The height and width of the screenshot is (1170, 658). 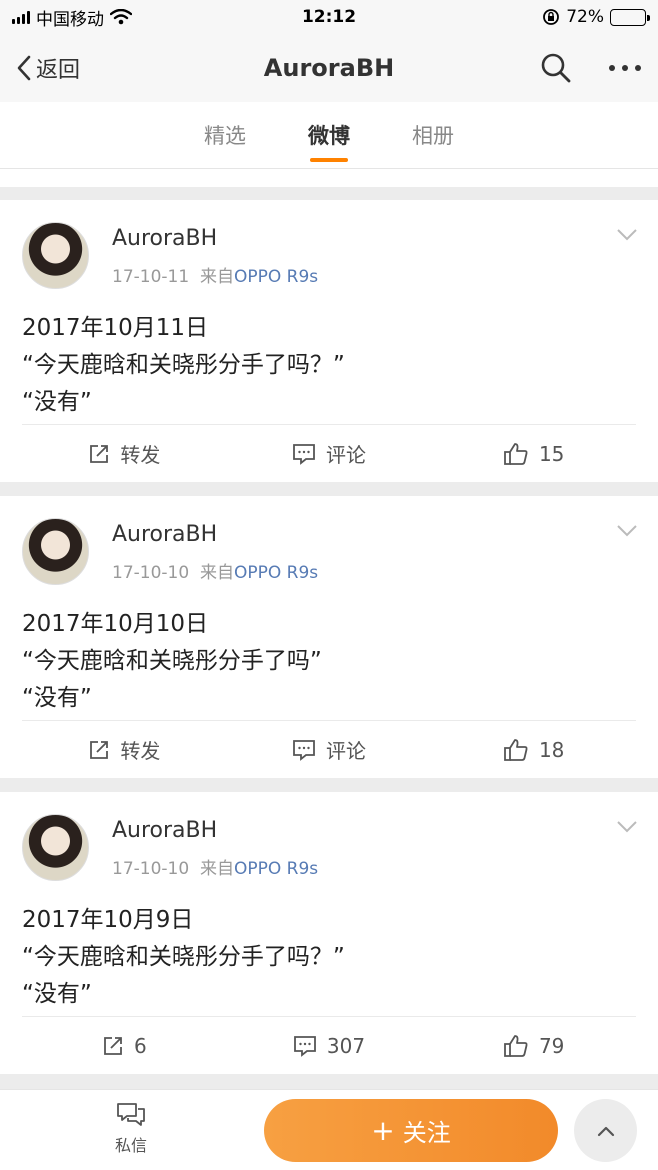 What do you see at coordinates (329, 68) in the screenshot?
I see `nav-bar: 返回 AuroraBH` at bounding box center [329, 68].